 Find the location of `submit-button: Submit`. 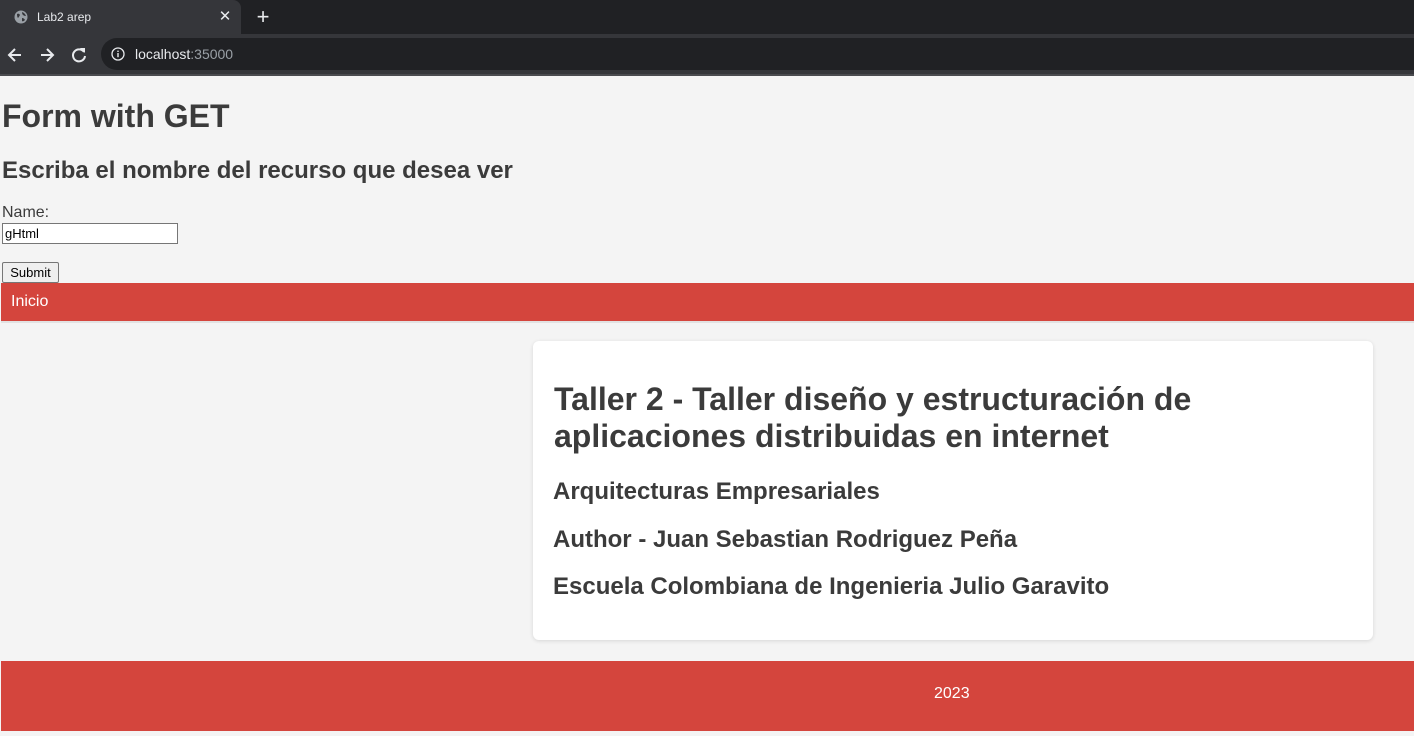

submit-button: Submit is located at coordinates (30, 272).